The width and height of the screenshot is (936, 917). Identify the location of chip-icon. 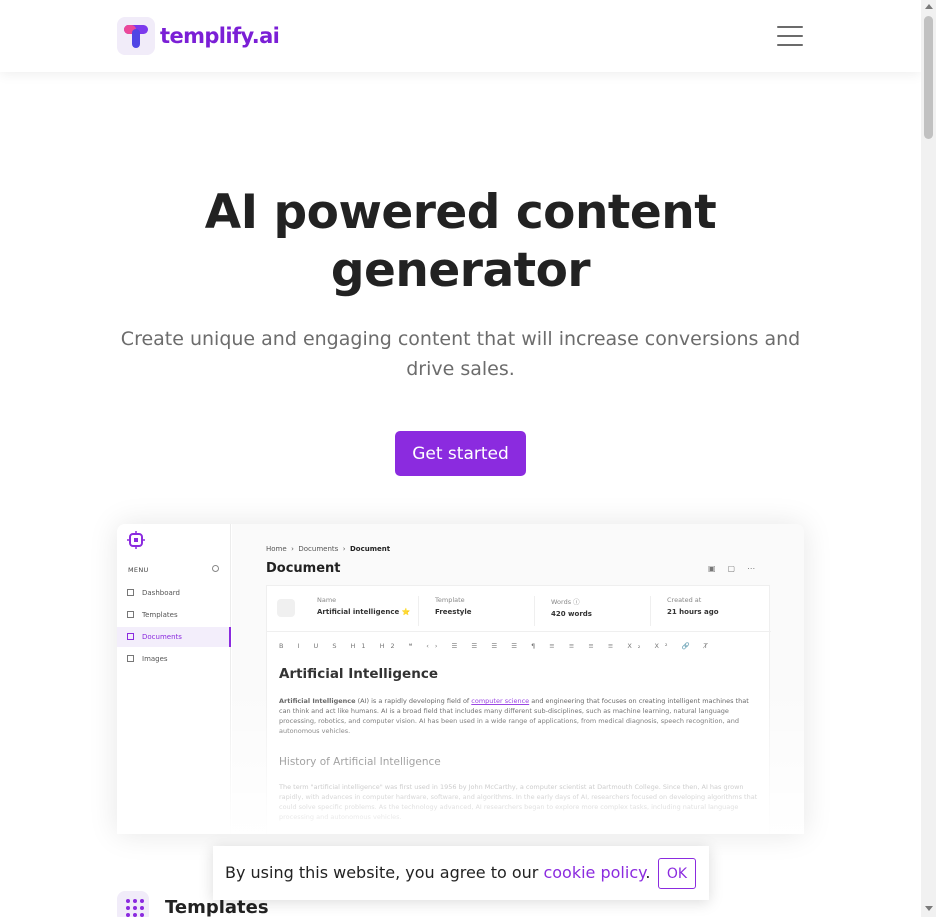
(136, 540).